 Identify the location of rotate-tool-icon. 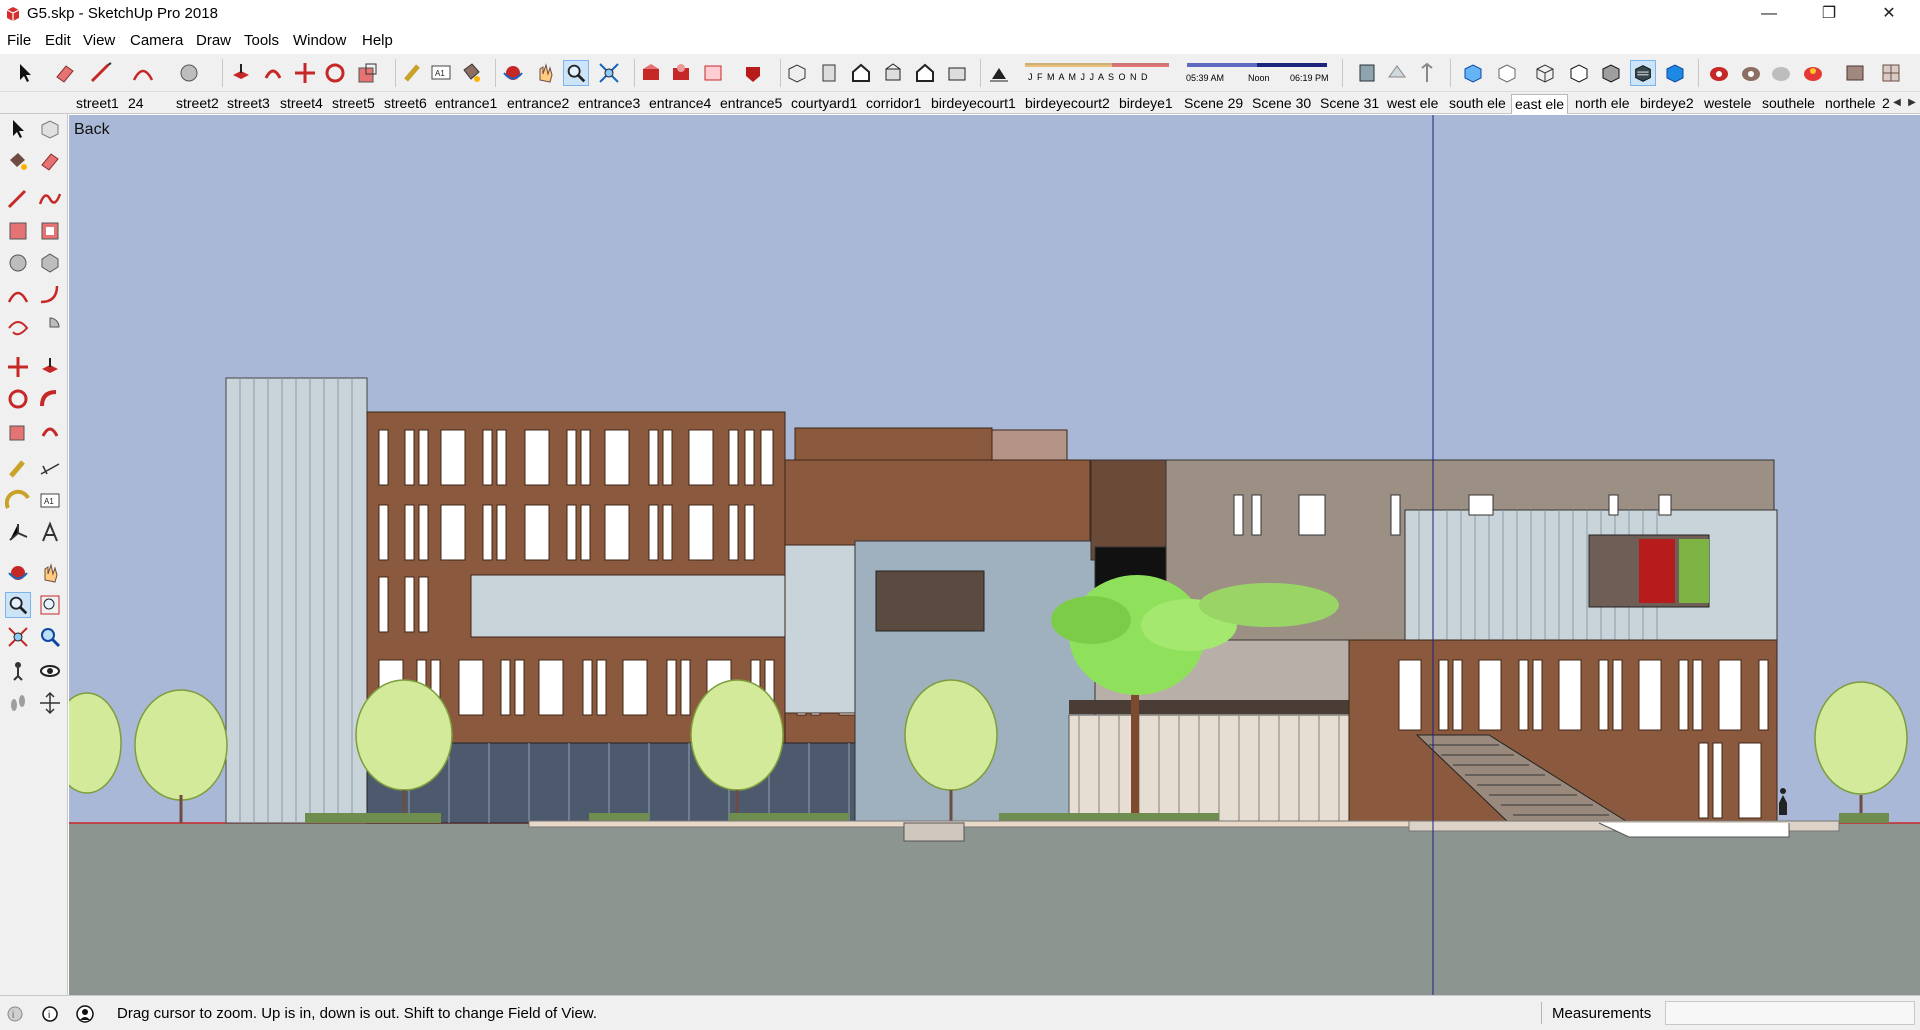
(335, 73).